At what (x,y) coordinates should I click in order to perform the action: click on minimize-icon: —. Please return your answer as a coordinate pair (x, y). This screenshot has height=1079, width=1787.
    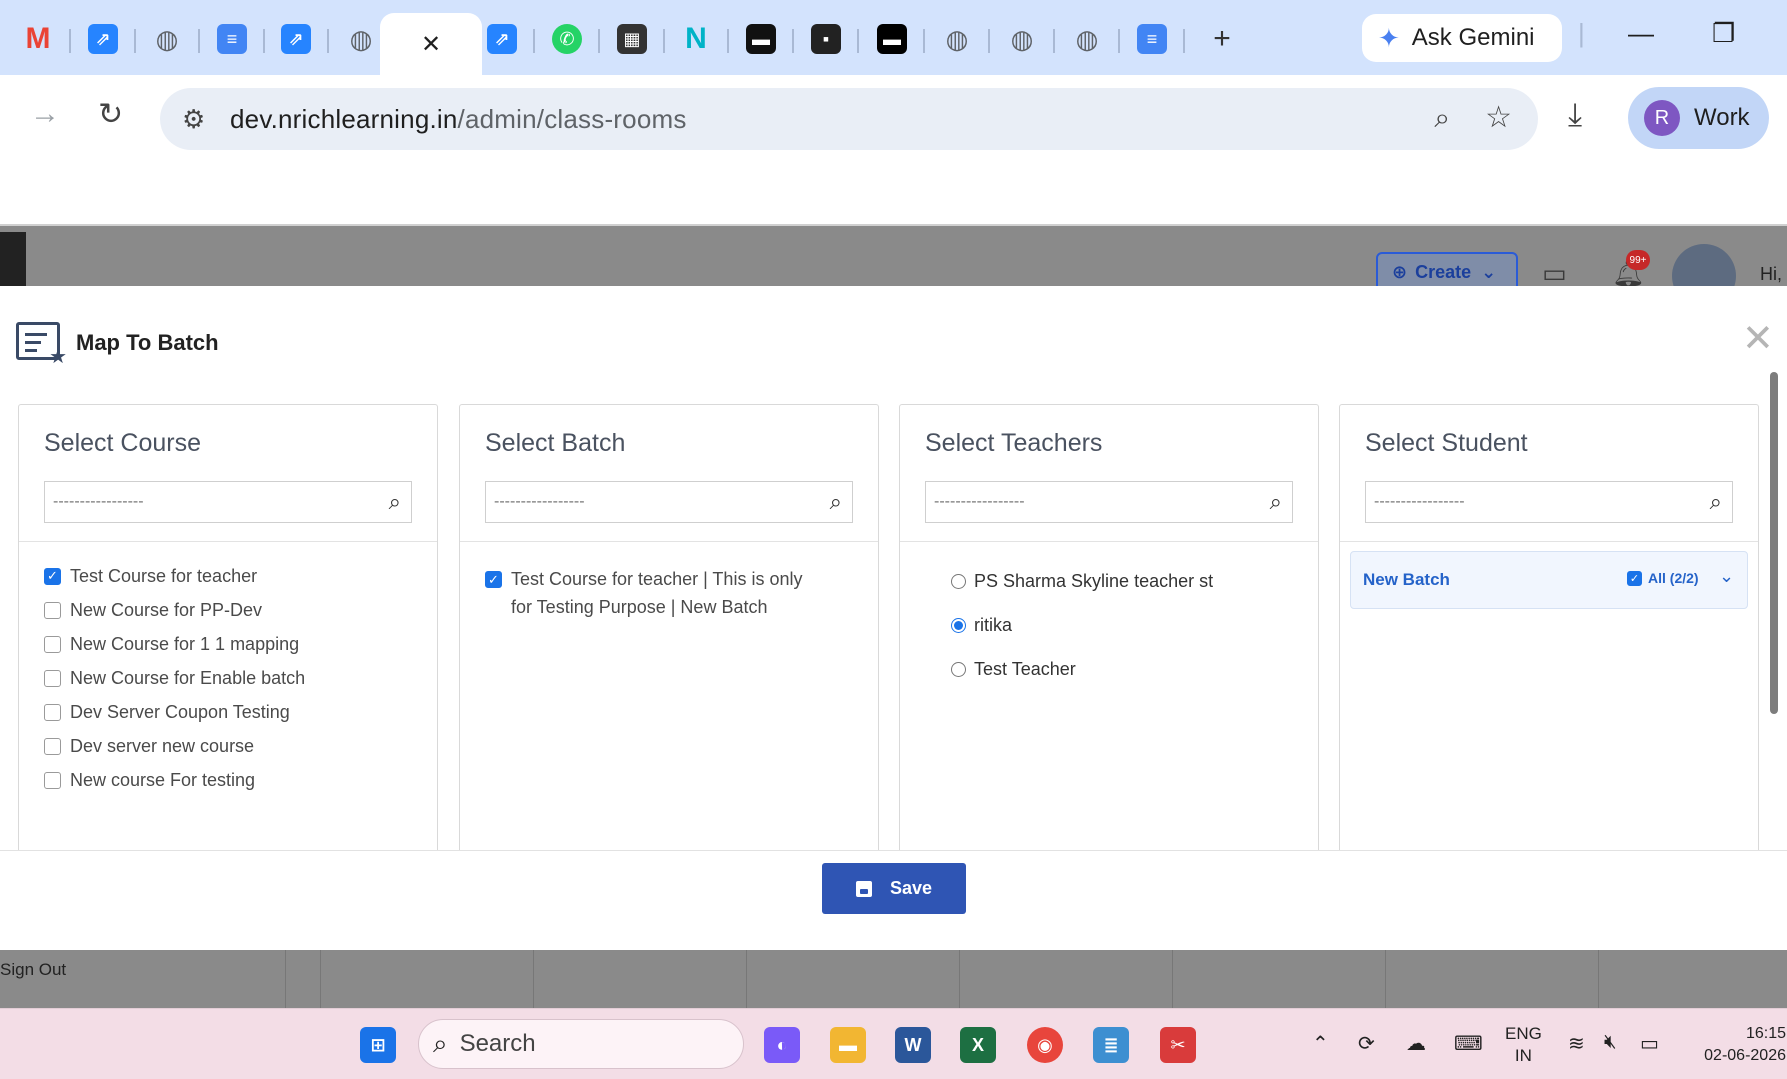
    Looking at the image, I should click on (1641, 33).